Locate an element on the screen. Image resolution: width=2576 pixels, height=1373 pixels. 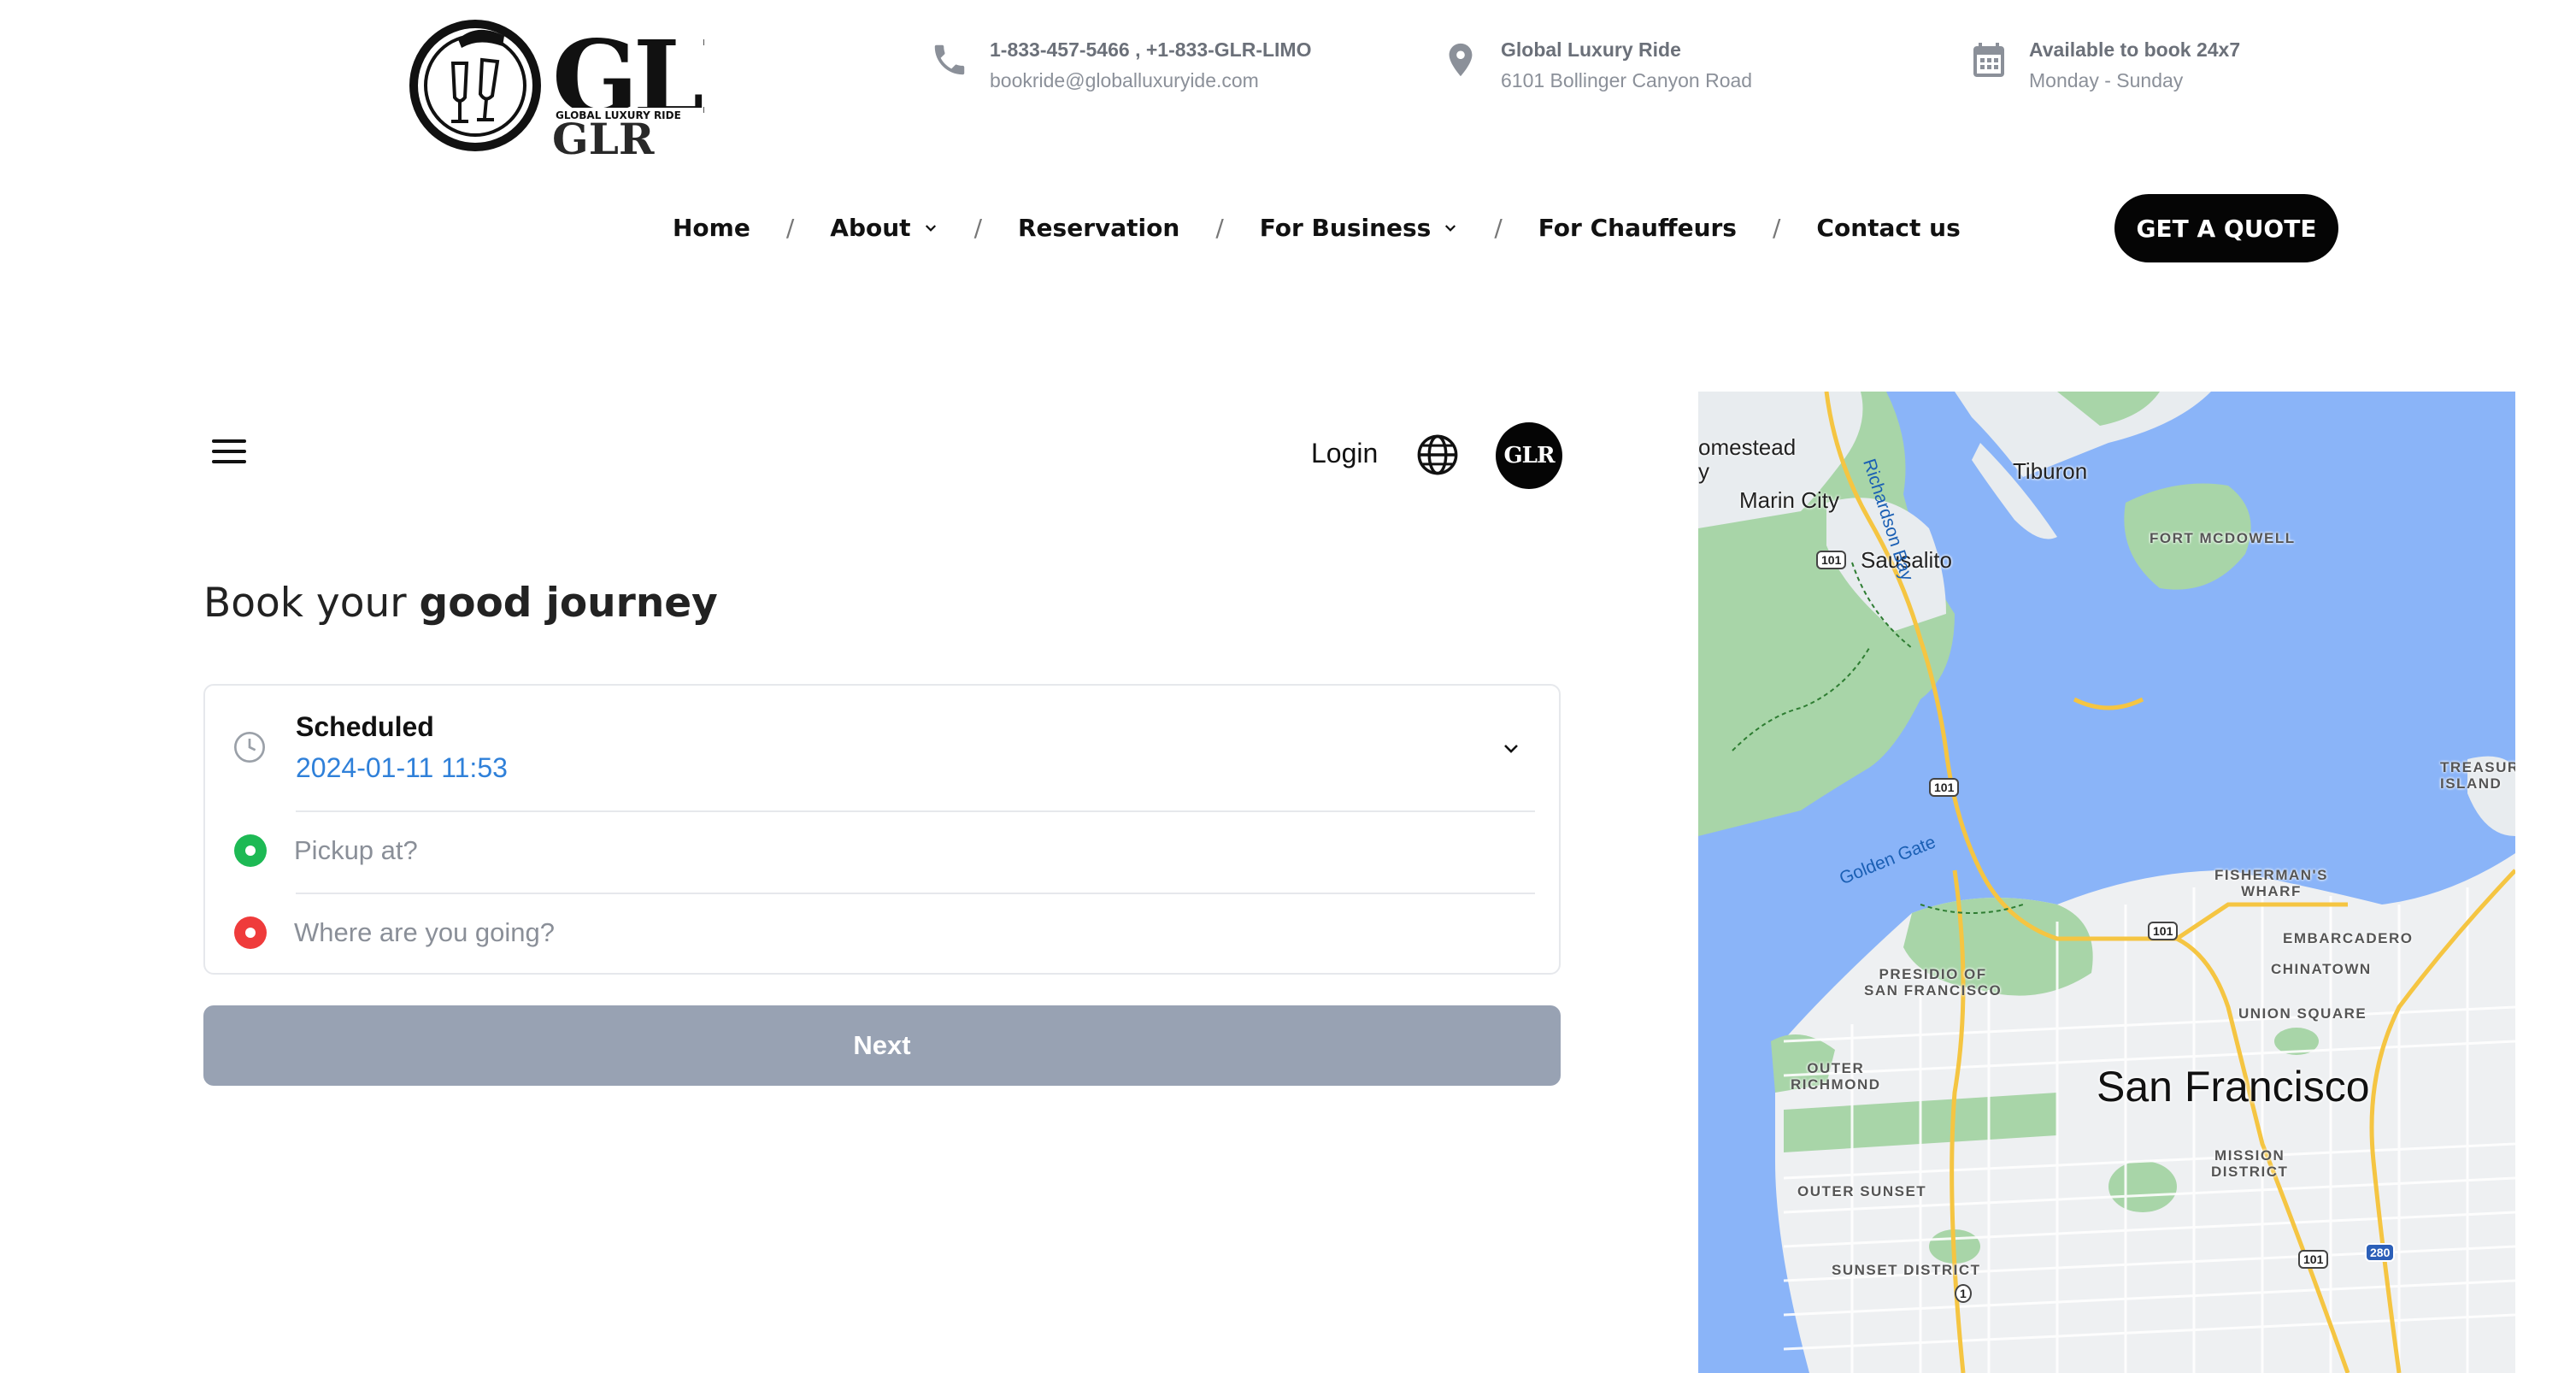
glr-logo: GLR GLOBAL LUXURY RIDE GLR is located at coordinates (599, 88).